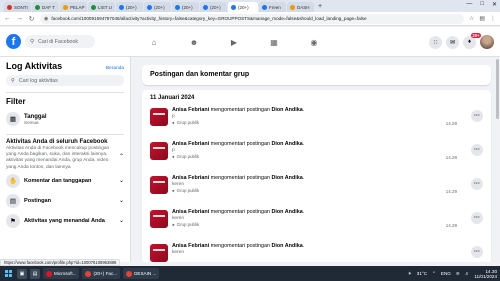  Describe the element at coordinates (121, 156) in the screenshot. I see `chevron-up-icon: ⌃` at that location.